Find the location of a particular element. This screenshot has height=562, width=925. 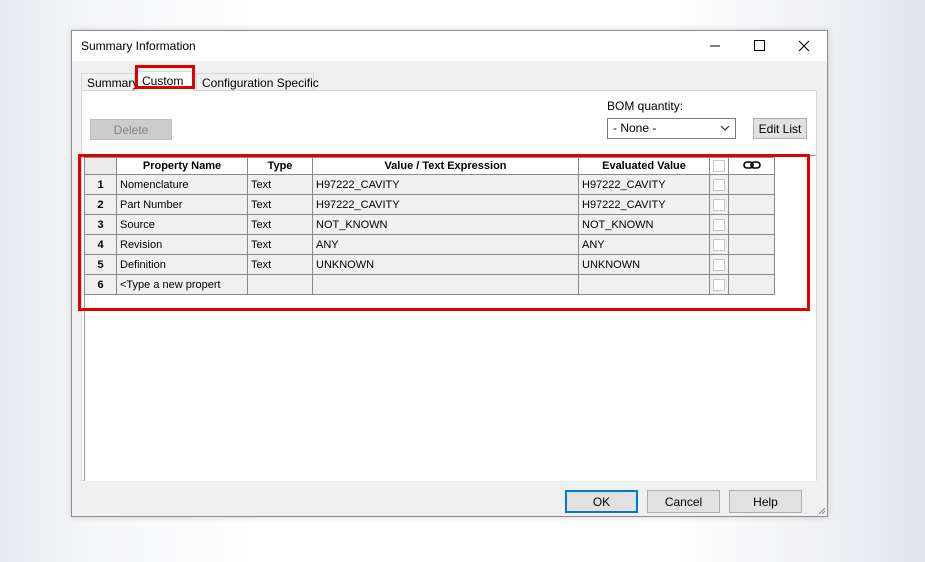

column-header-link is located at coordinates (751, 166).